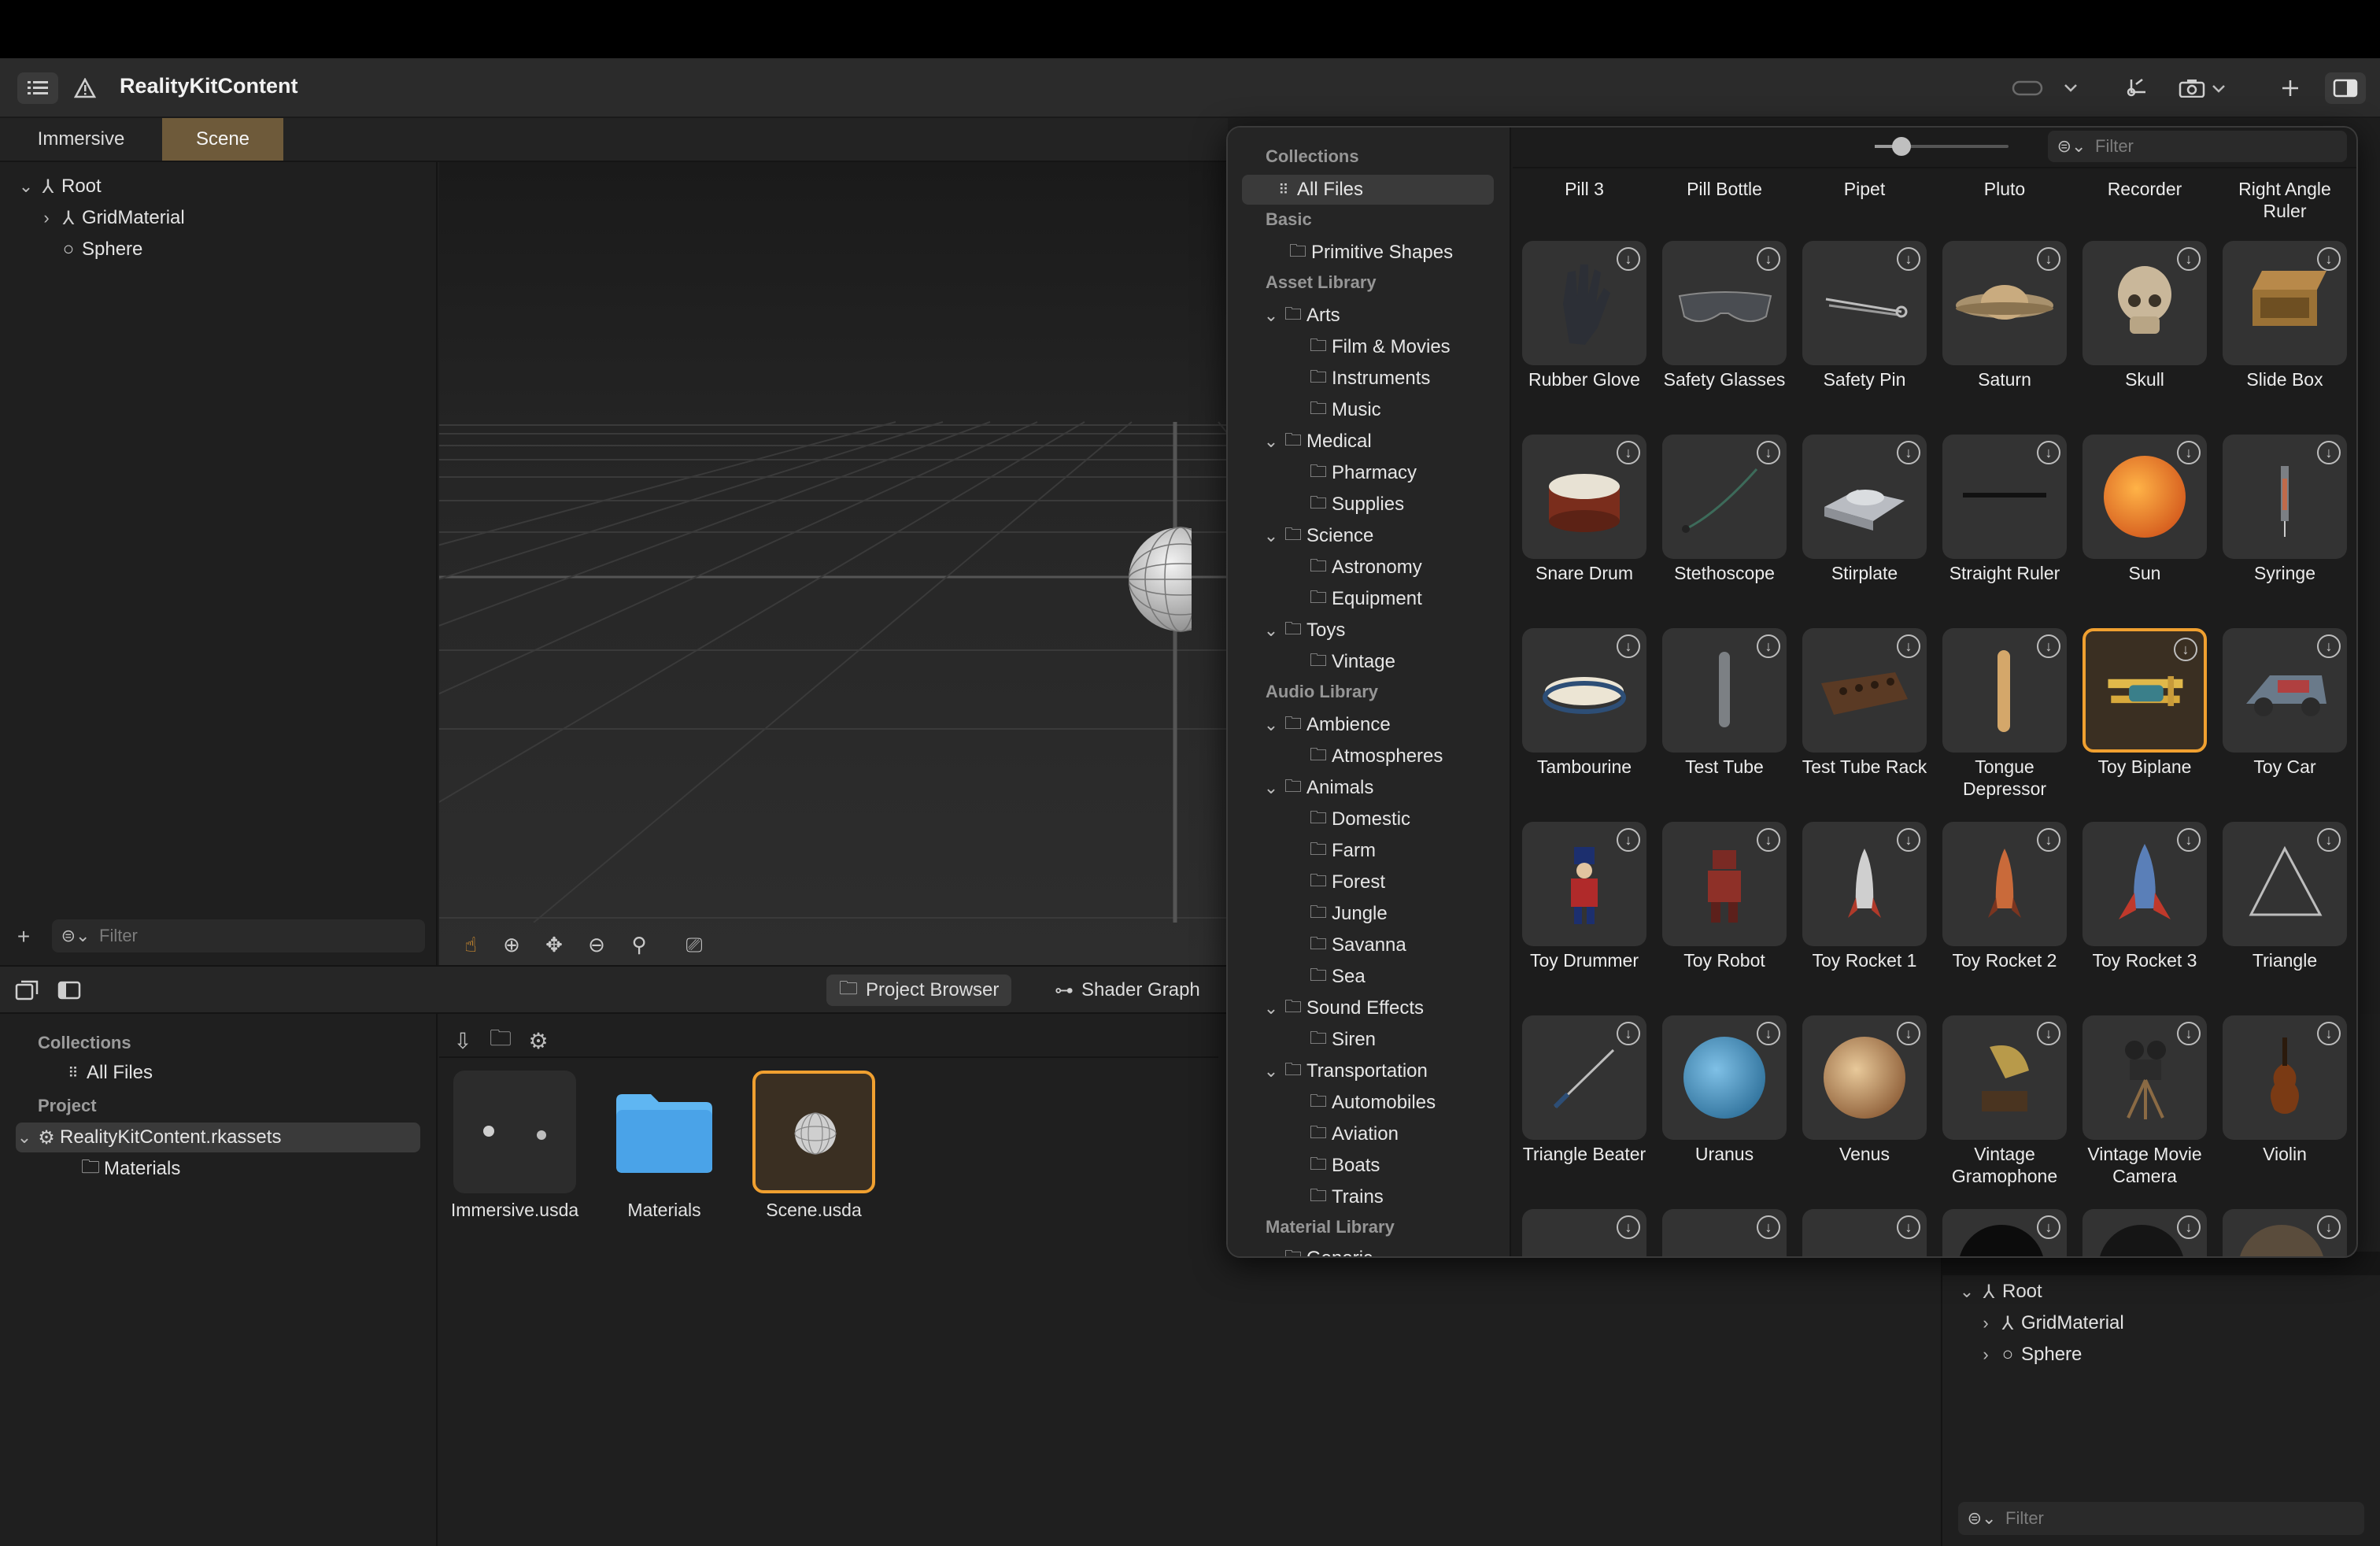 The image size is (2380, 1546). Describe the element at coordinates (1374, 756) in the screenshot. I see `library-item-atmospheres: 🗀 Atmospheres` at that location.